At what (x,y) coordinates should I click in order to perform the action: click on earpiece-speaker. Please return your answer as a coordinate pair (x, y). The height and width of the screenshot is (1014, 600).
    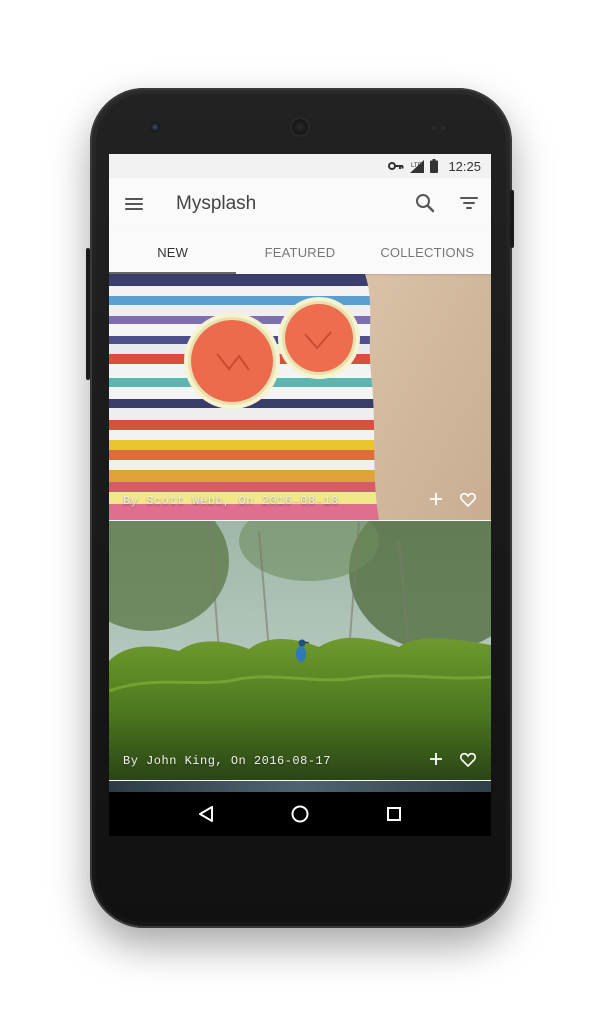
    Looking at the image, I should click on (300, 127).